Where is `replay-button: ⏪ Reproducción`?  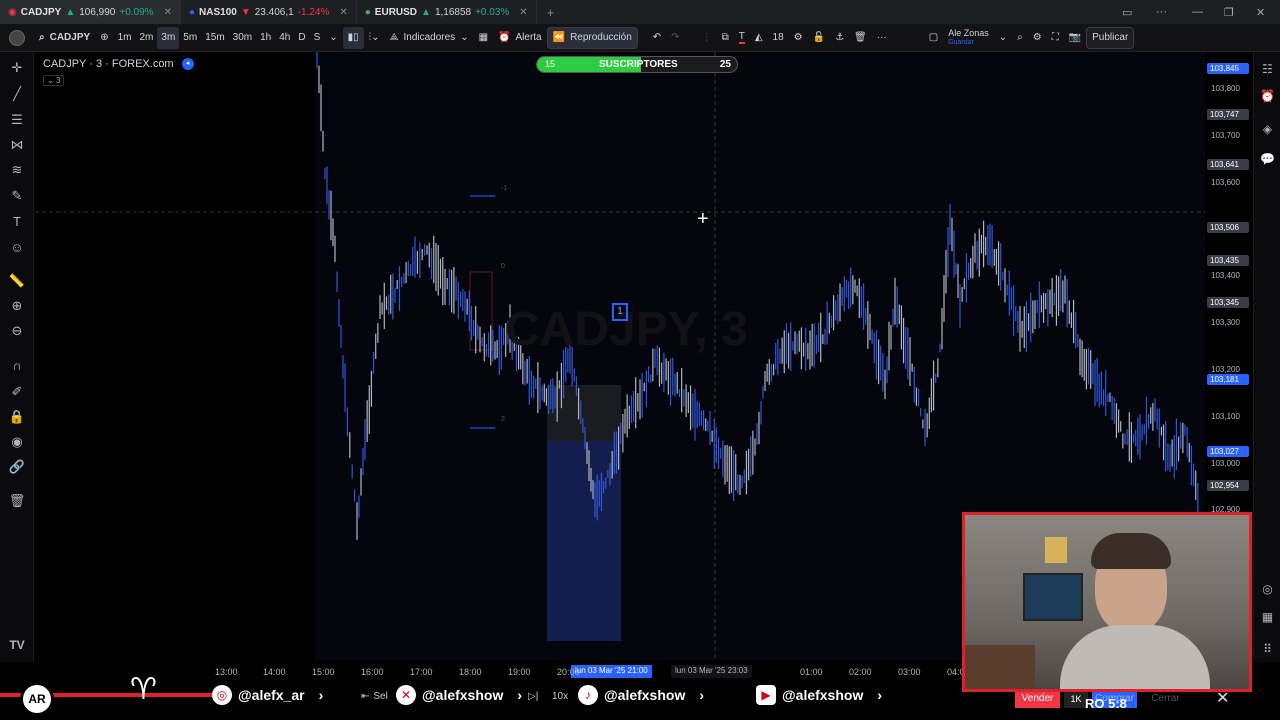
replay-button: ⏪ Reproducción is located at coordinates (592, 37).